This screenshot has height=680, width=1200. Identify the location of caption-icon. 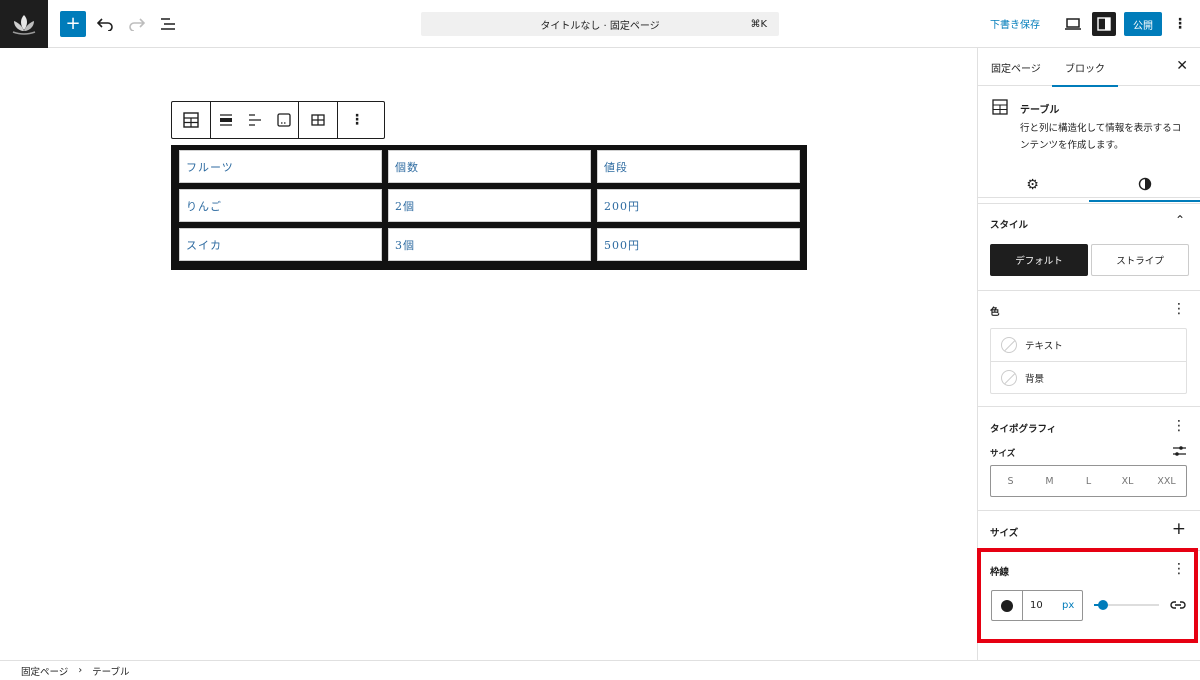
(283, 120).